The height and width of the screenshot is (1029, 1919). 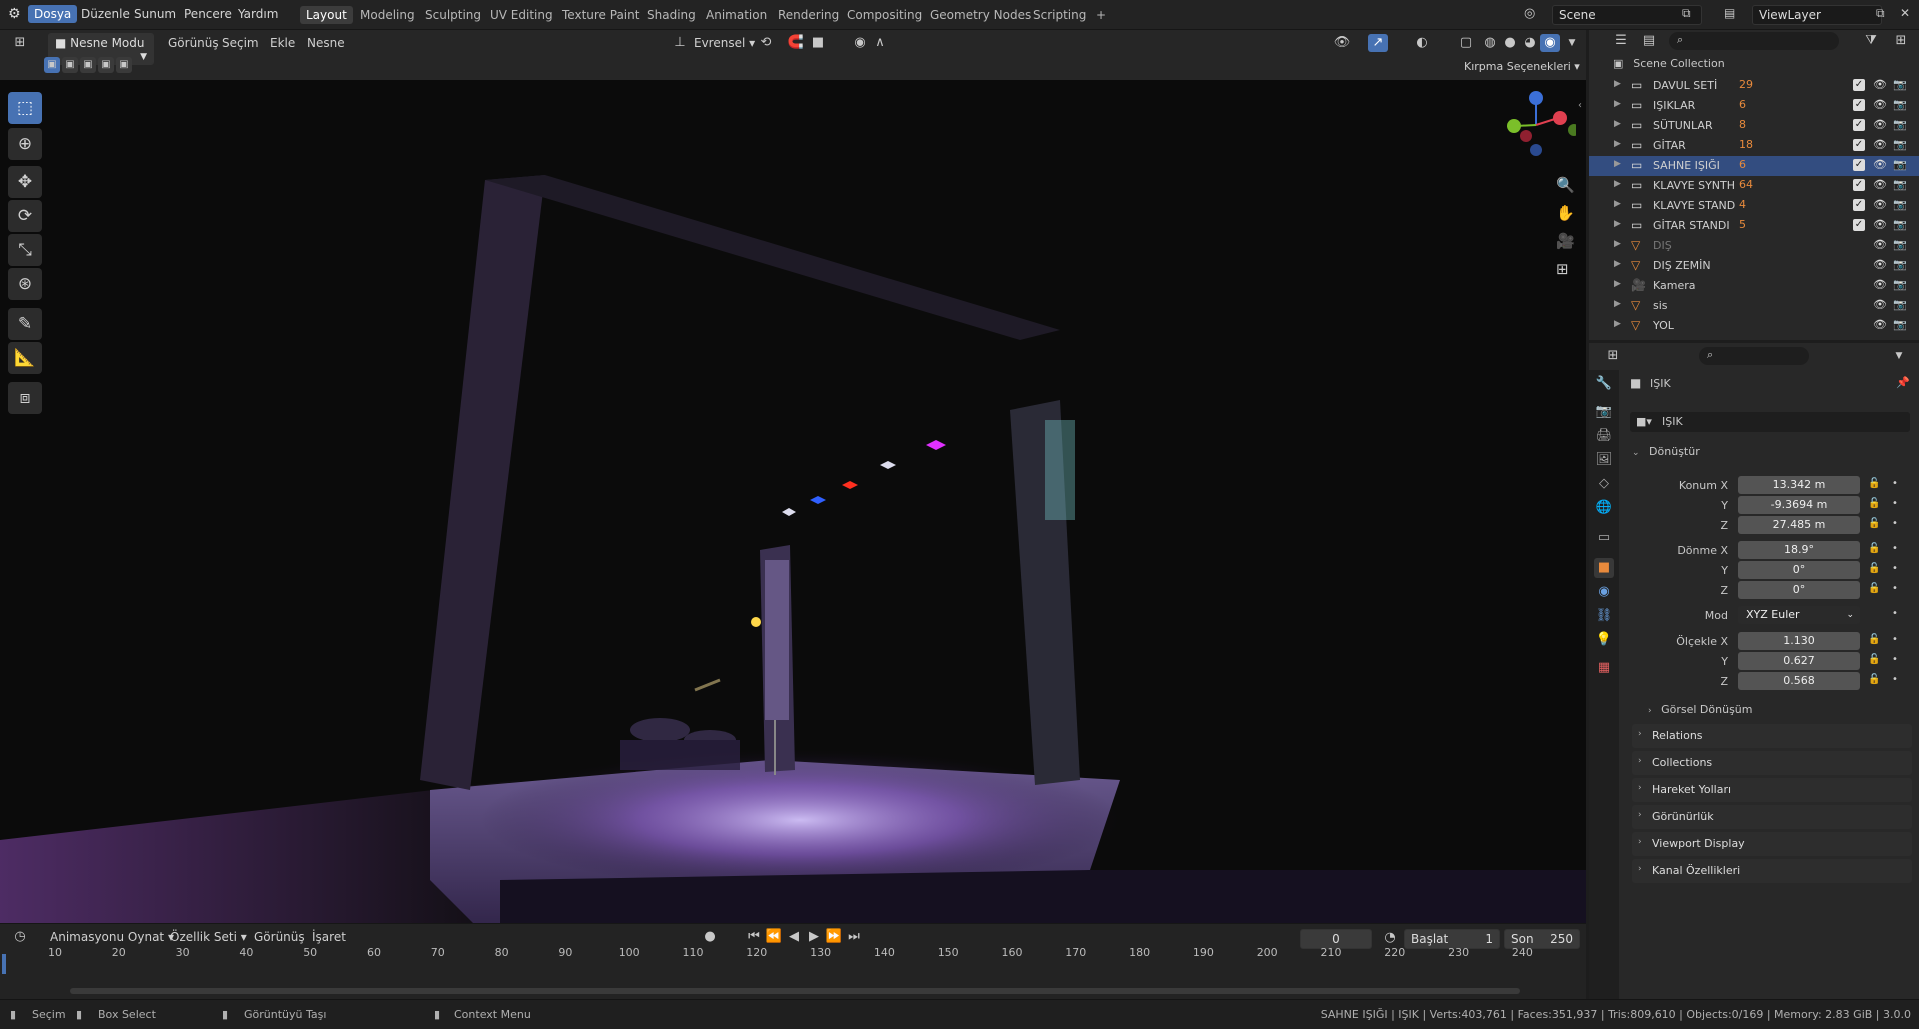 What do you see at coordinates (1763, 65) in the screenshot?
I see `scene-collection-row: ▣ Scene Collection` at bounding box center [1763, 65].